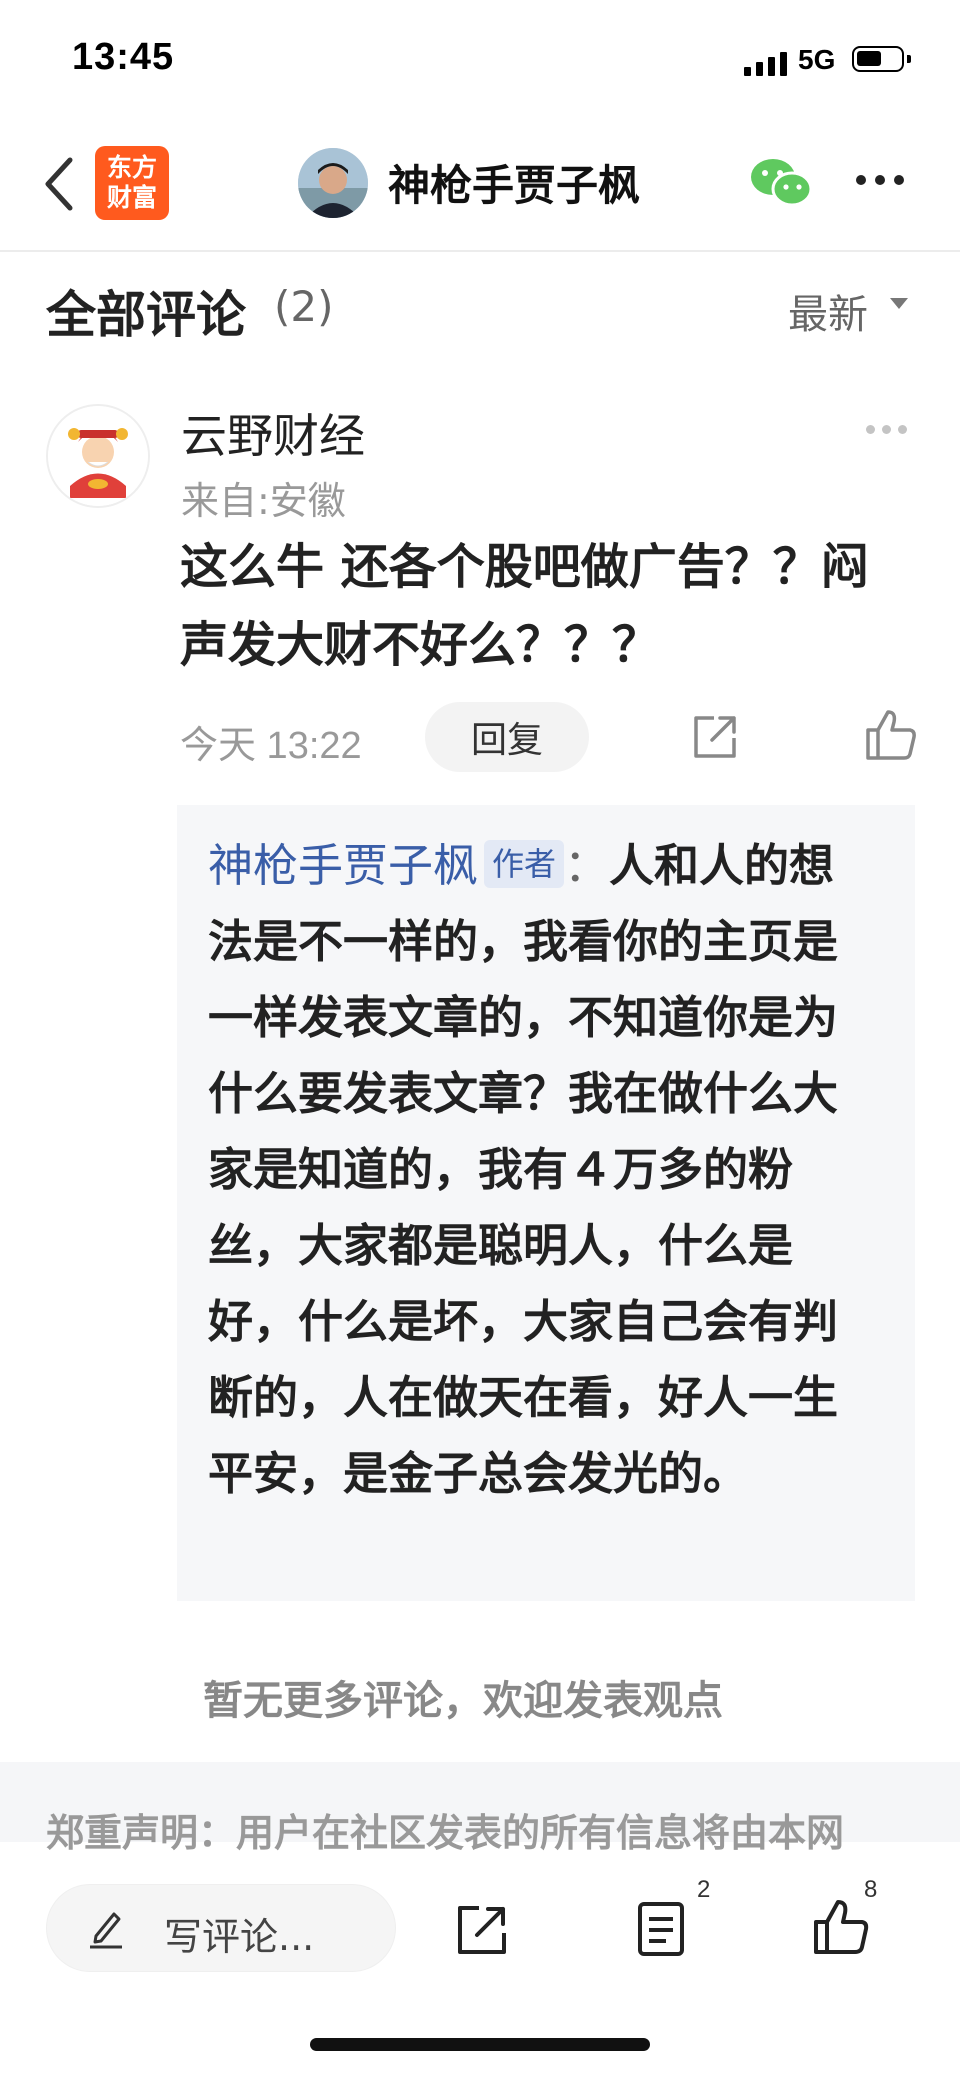 The height and width of the screenshot is (2079, 960). Describe the element at coordinates (343, 865) in the screenshot. I see `reply-author-name: 神枪手贾子枫` at that location.